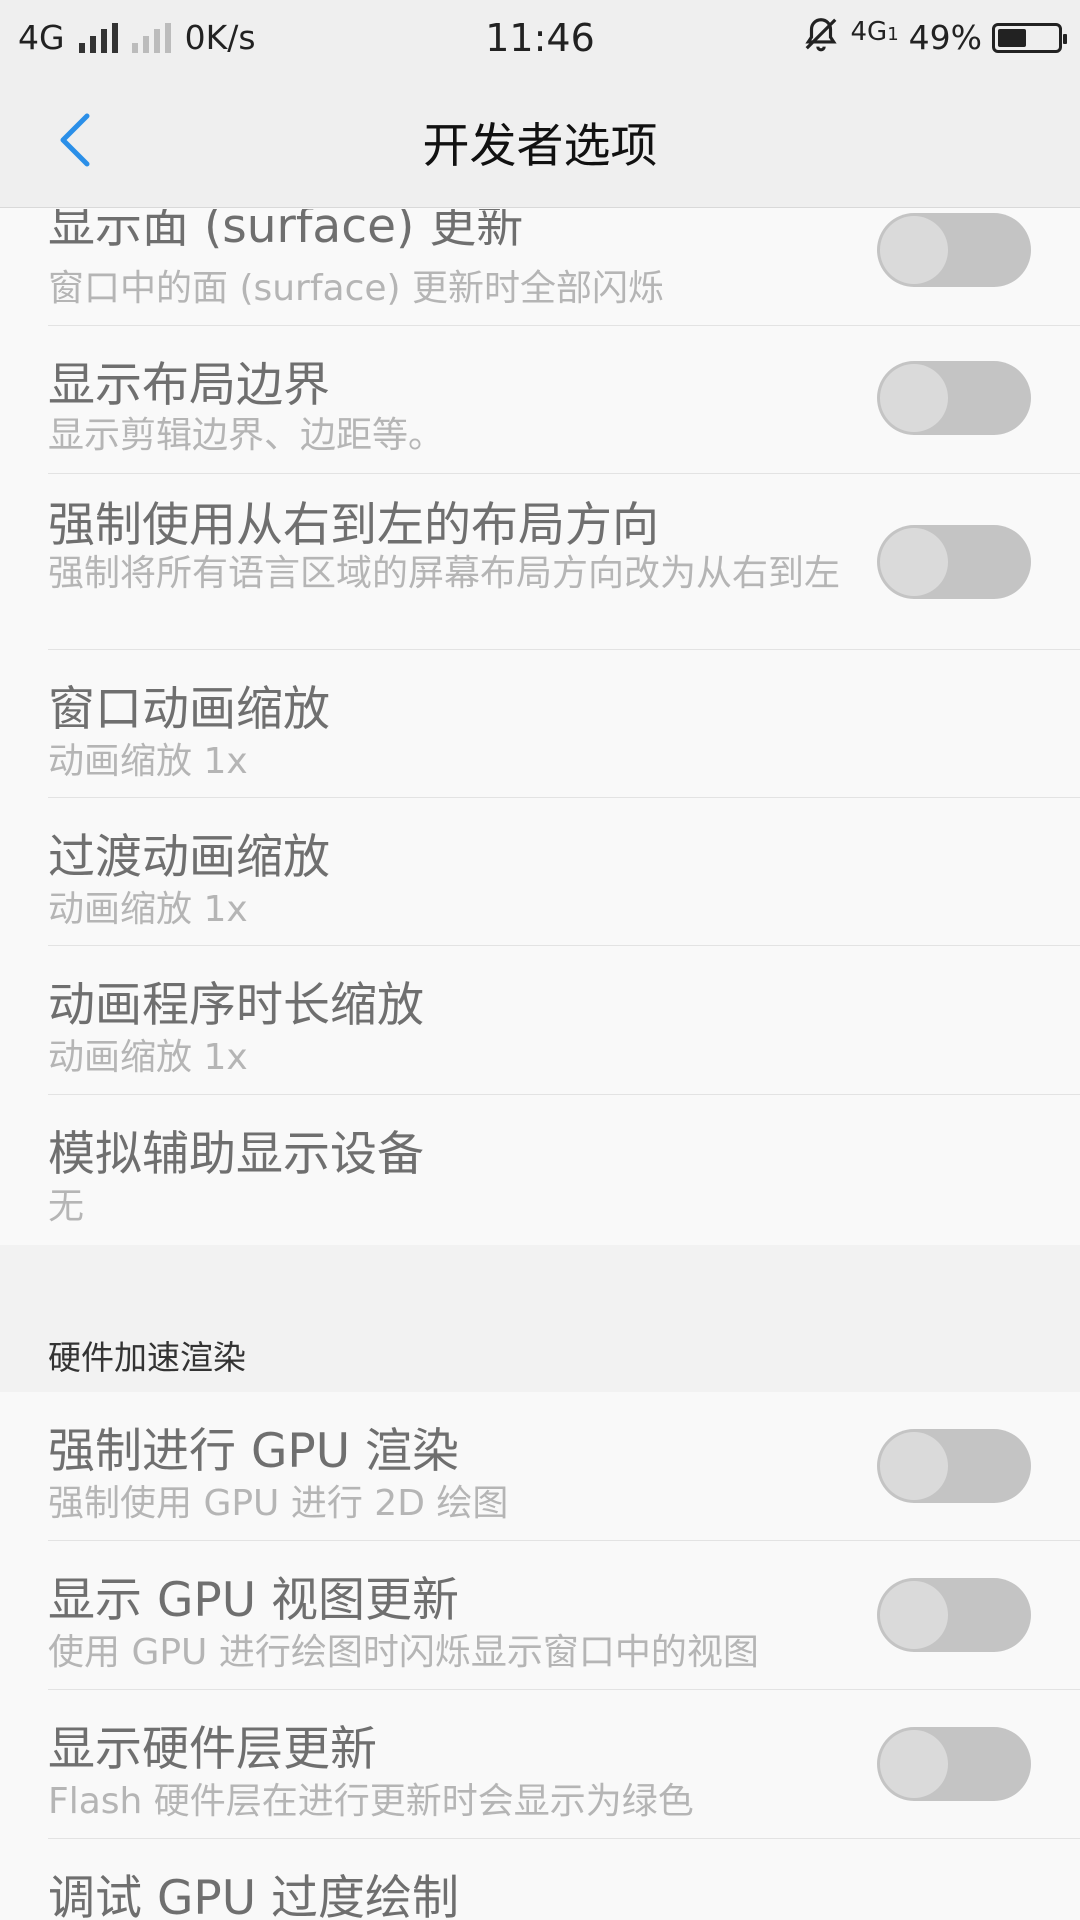 This screenshot has width=1080, height=1920. I want to click on item-summary: 使用 GPU 进行绘图时闪烁显示窗口中的视图, so click(403, 1652).